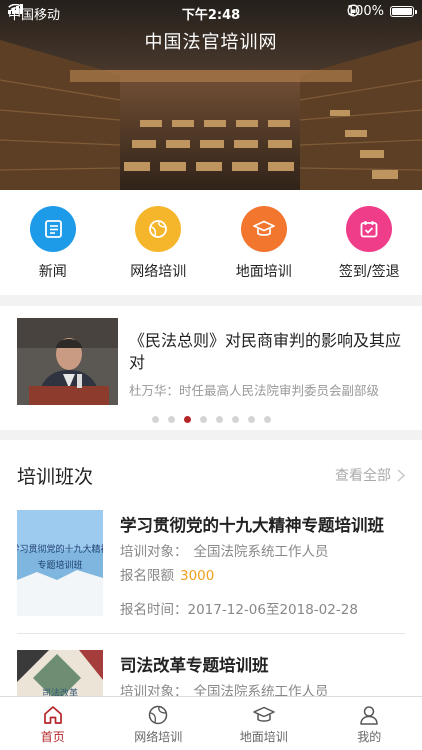 The image size is (422, 750). What do you see at coordinates (52, 715) in the screenshot?
I see `home-icon` at bounding box center [52, 715].